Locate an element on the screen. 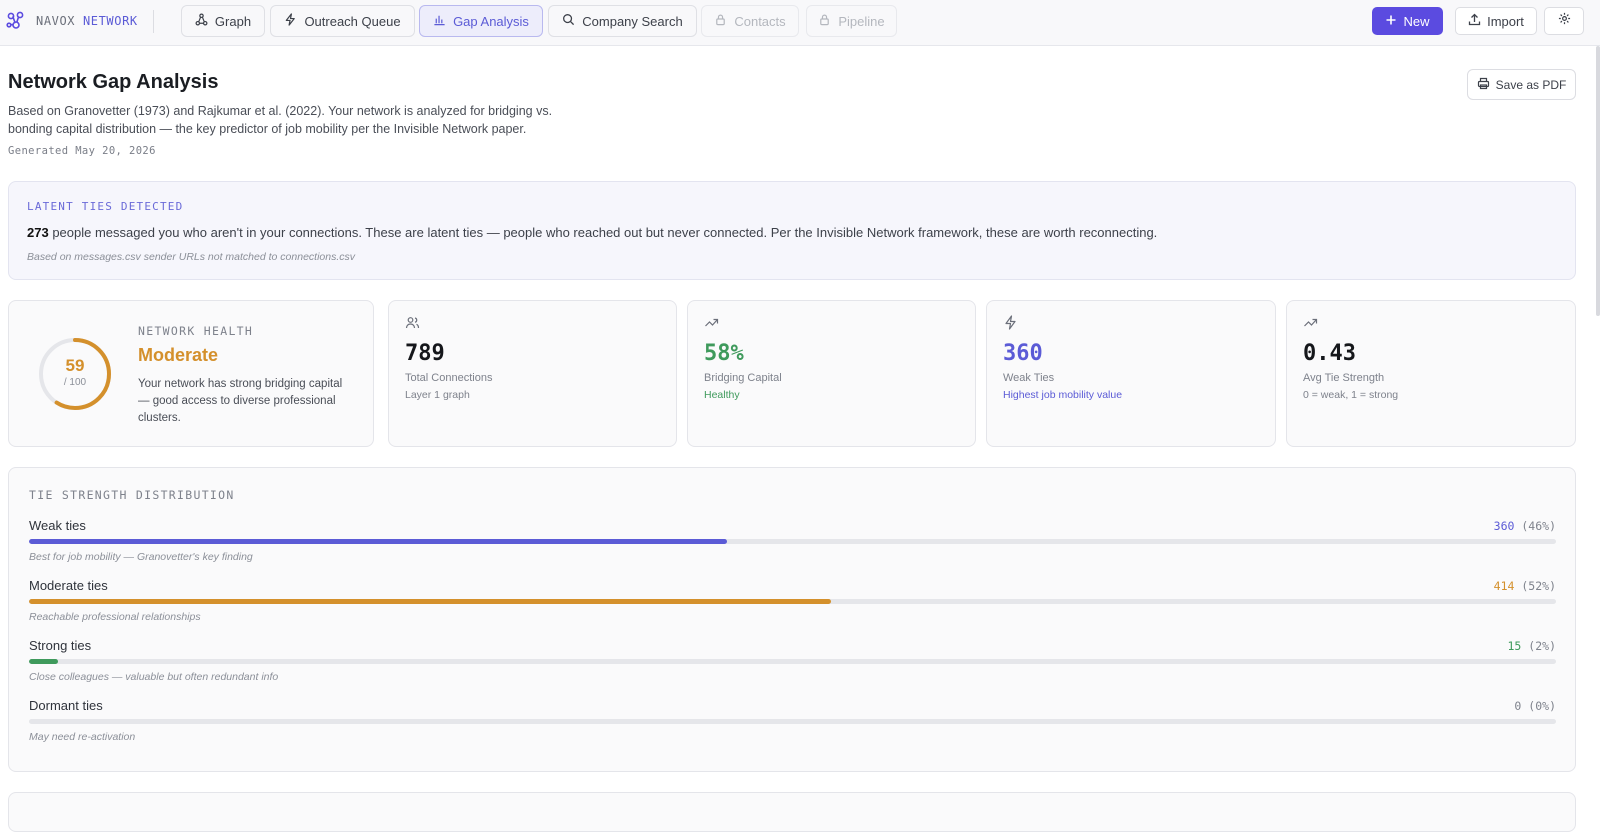  printer-icon is located at coordinates (1483, 85).